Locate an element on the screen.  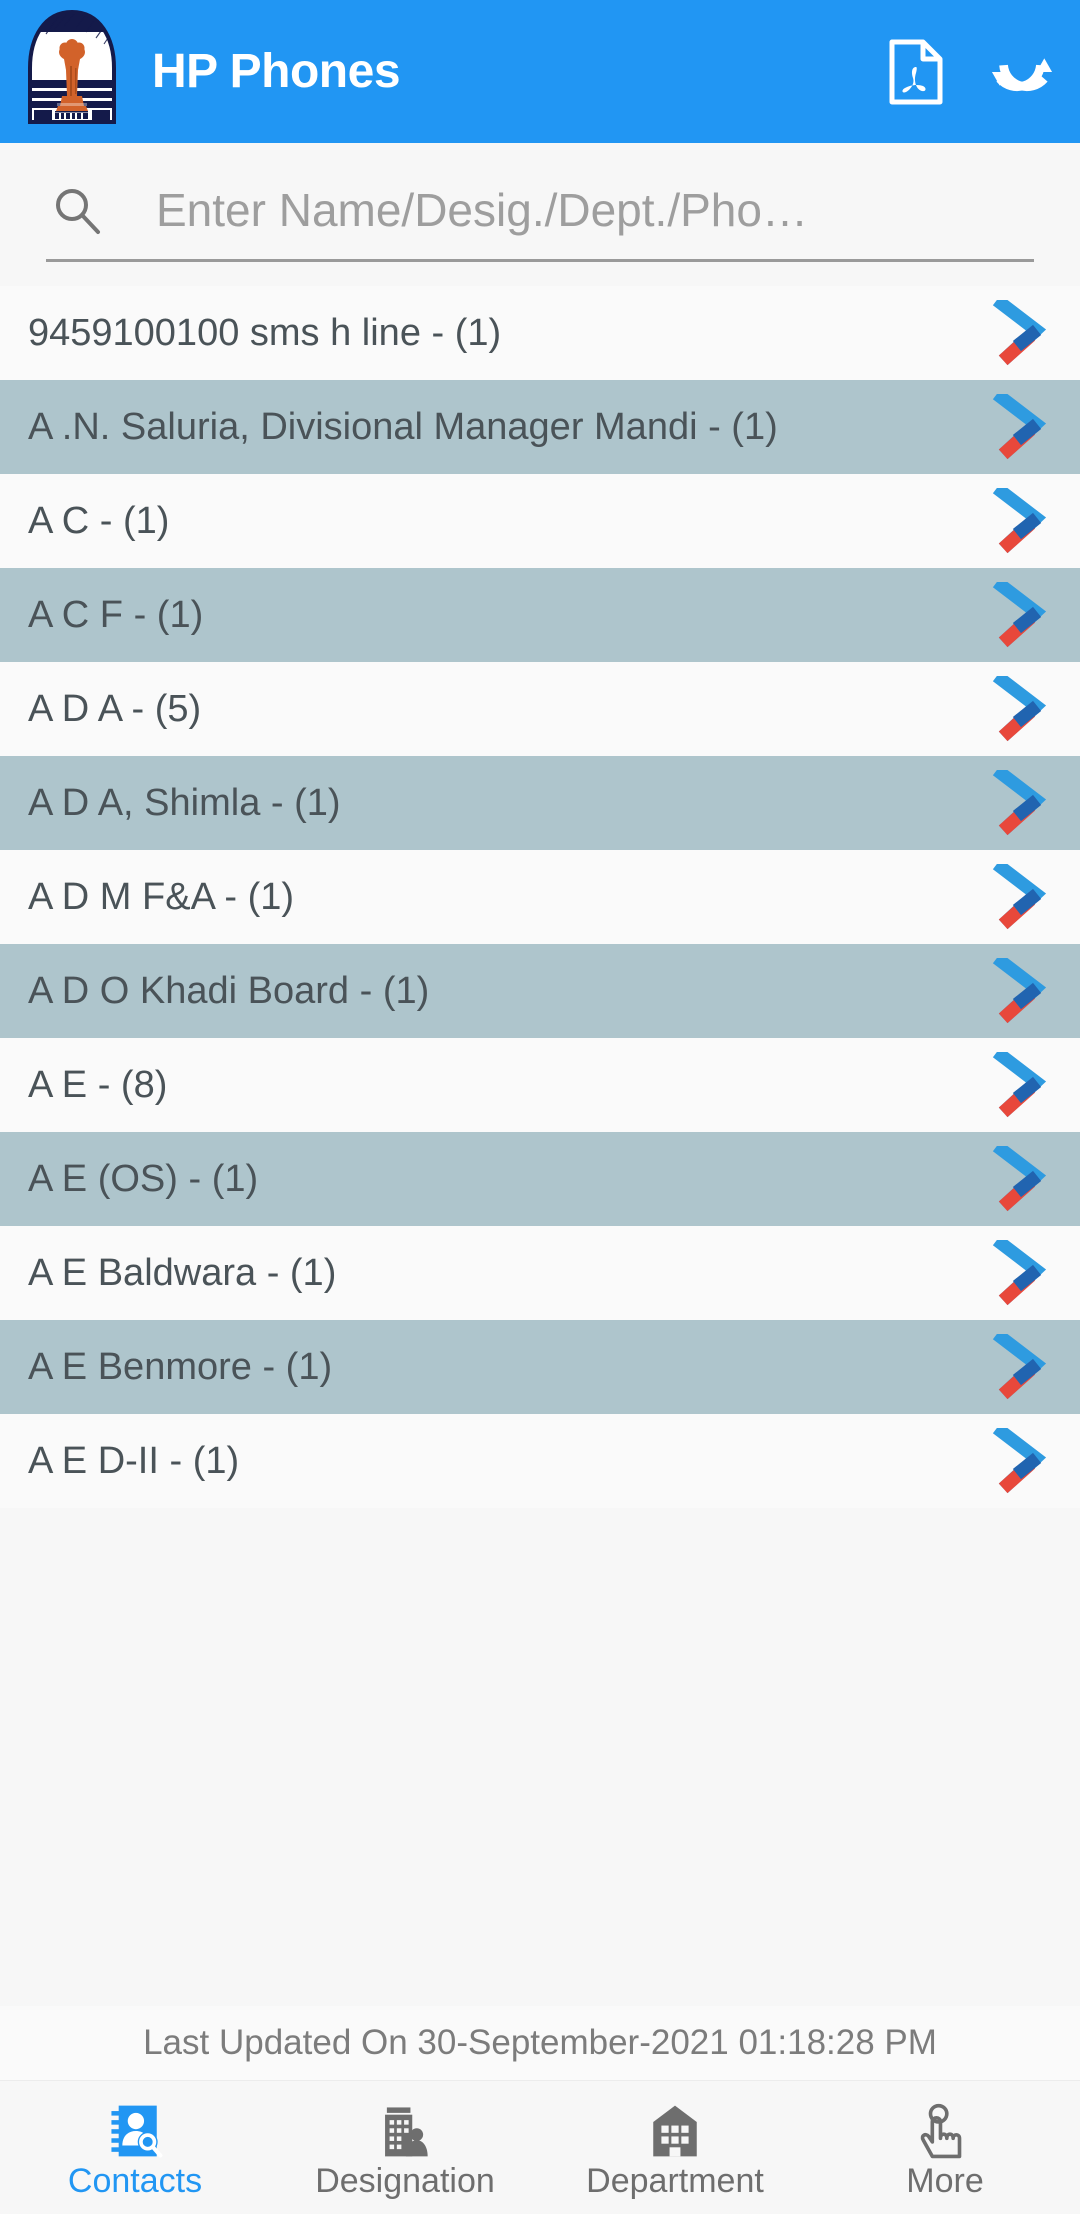
list-item: 9459100100 sms h line - (1) is located at coordinates (540, 333).